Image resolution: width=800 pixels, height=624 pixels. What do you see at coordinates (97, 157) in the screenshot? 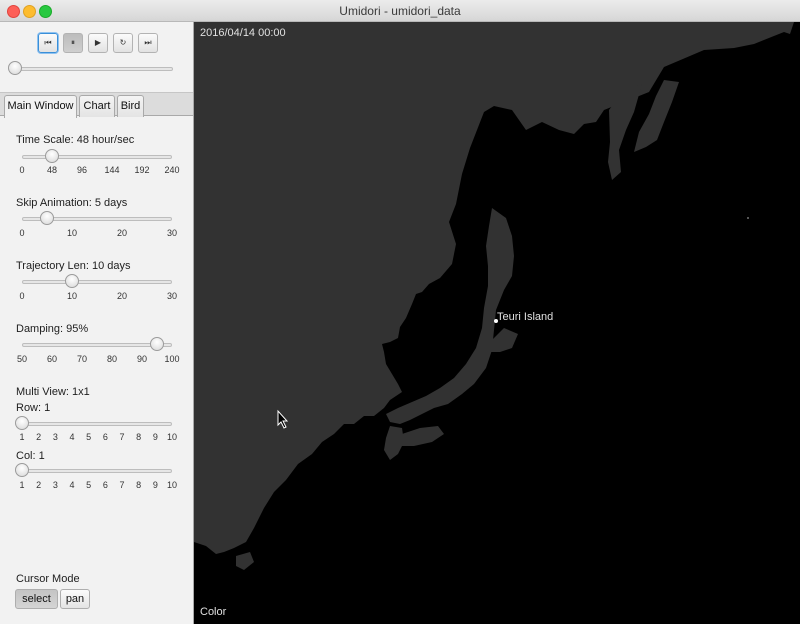
I see `time-scale-slider` at bounding box center [97, 157].